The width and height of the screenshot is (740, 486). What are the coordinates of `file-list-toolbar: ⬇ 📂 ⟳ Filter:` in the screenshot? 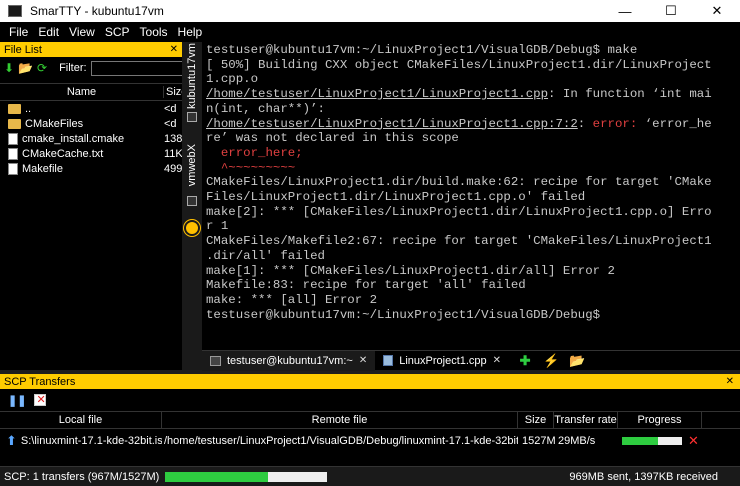 It's located at (96, 68).